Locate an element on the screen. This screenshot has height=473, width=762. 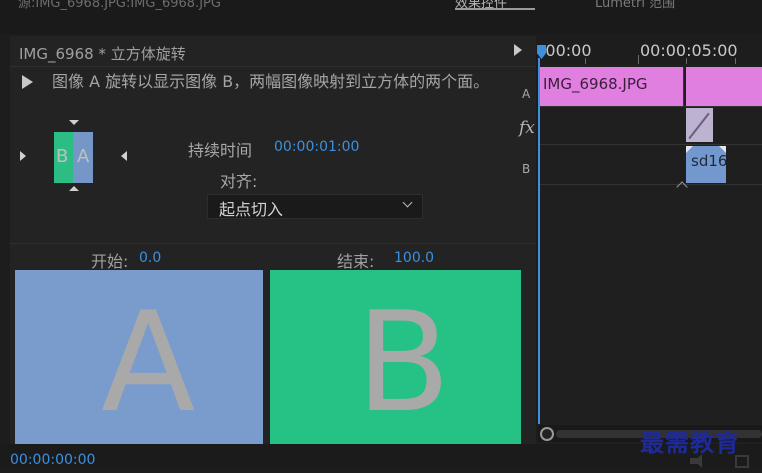
clip-corner-left-icon is located at coordinates (689, 149).